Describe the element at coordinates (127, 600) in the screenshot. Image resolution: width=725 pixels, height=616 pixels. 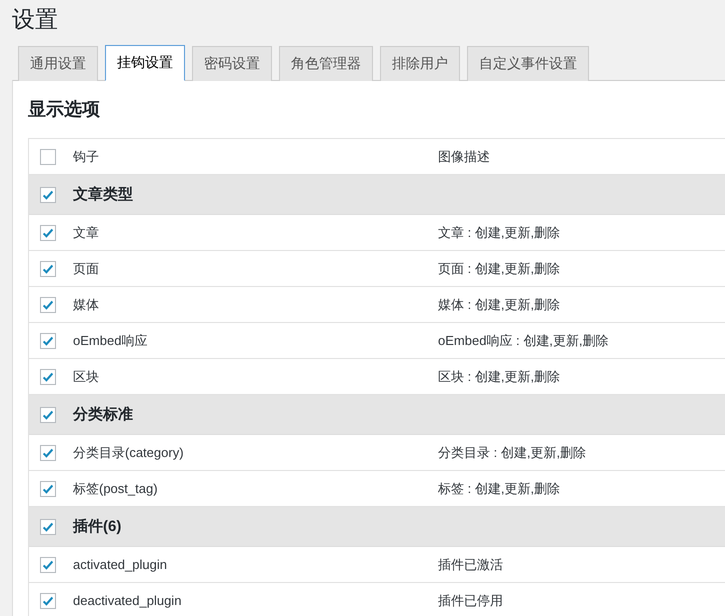
I see `table-cell-text: deactivated_plugin` at that location.